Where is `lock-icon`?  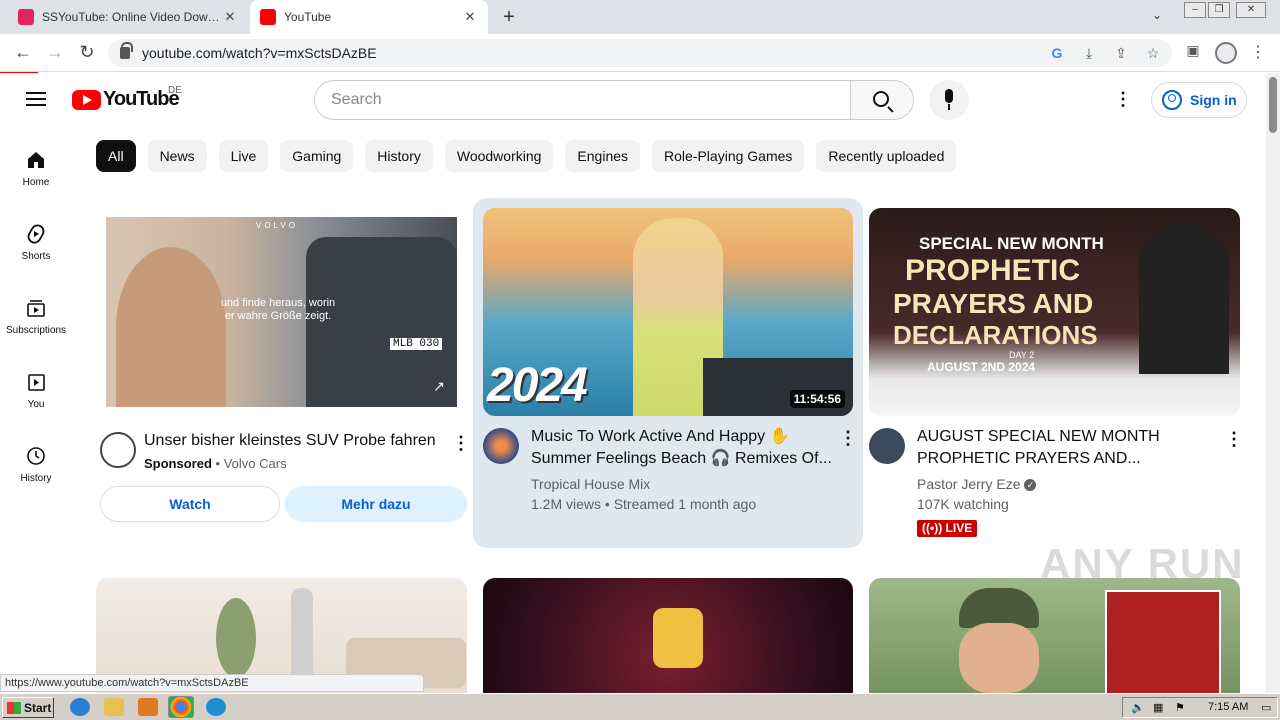
lock-icon is located at coordinates (126, 50).